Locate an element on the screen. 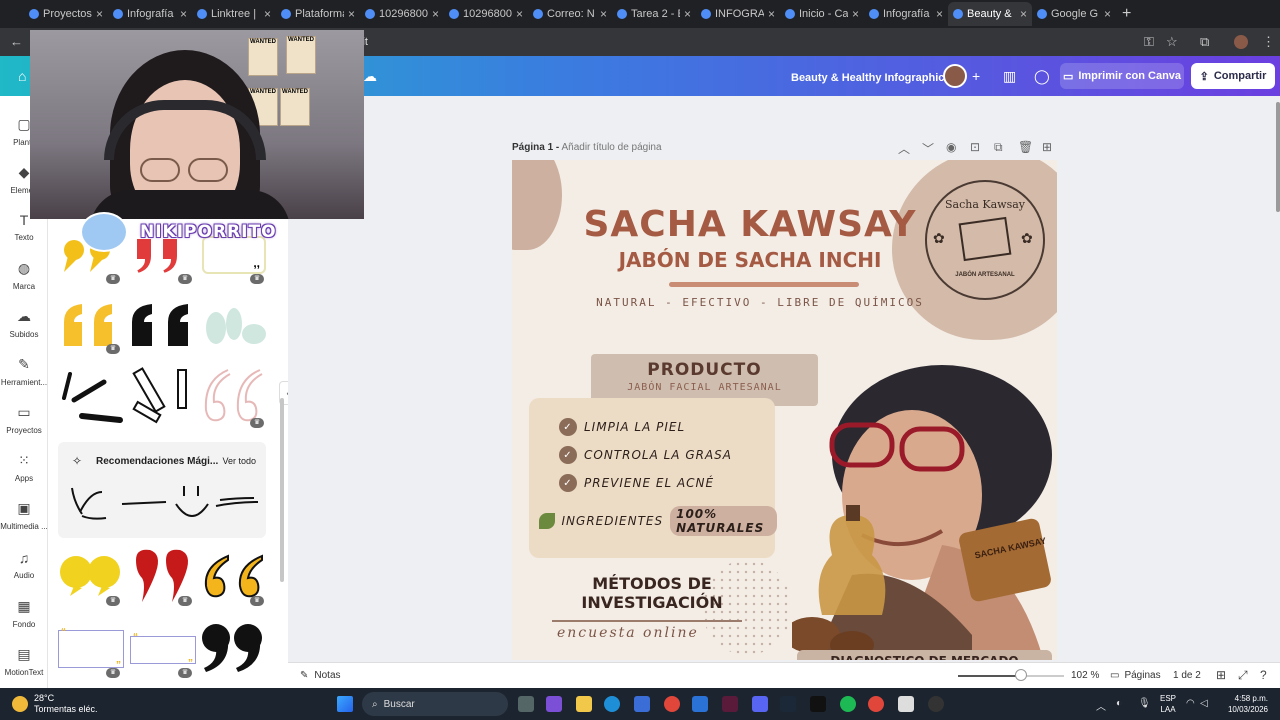 Image resolution: width=1280 pixels, height=720 pixels. add-page-icon: ⊞ is located at coordinates (1047, 147).